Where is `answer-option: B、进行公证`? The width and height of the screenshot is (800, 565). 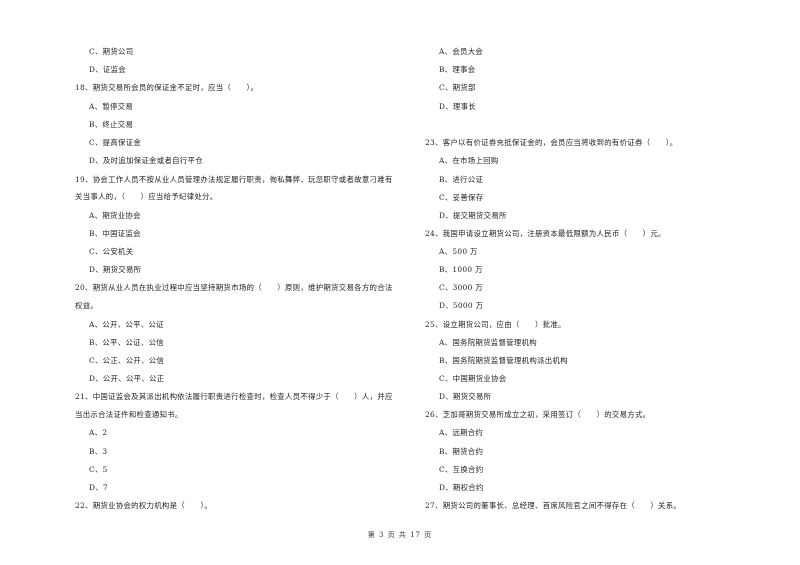
answer-option: B、进行公证 is located at coordinates (461, 179).